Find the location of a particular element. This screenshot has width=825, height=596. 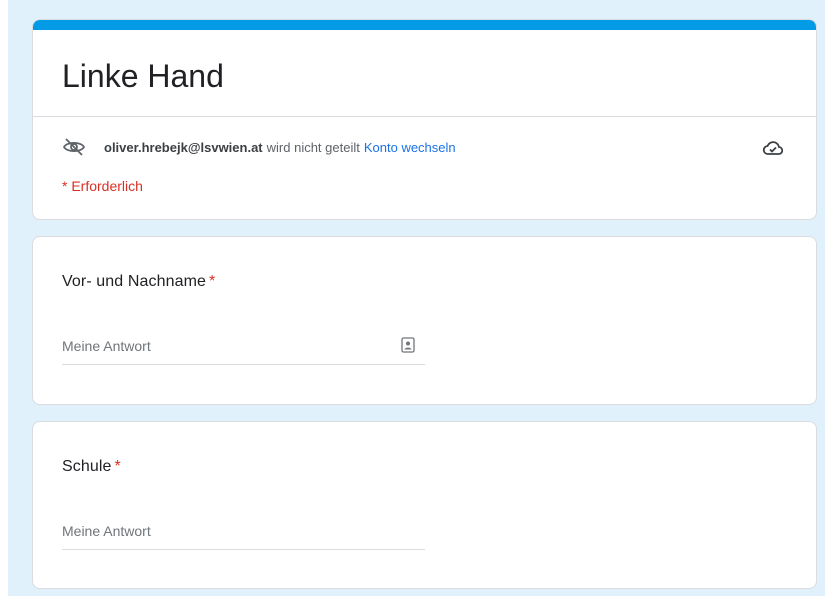

contact-card-icon is located at coordinates (408, 345).